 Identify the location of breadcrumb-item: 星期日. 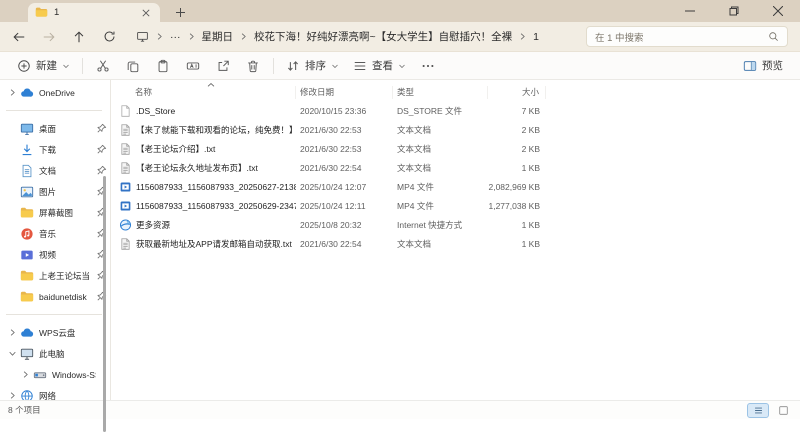
(218, 36).